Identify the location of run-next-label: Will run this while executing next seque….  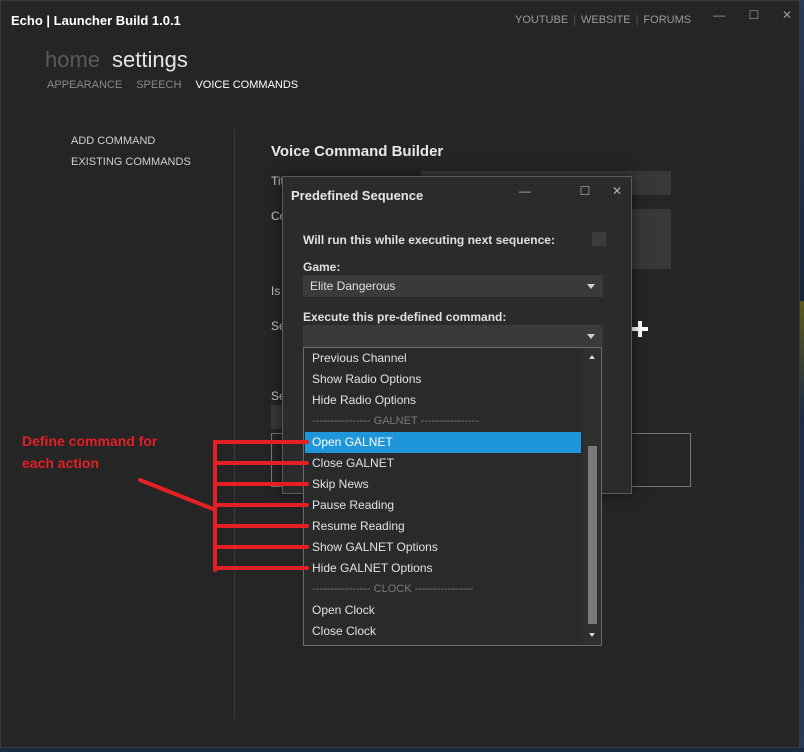
(429, 240).